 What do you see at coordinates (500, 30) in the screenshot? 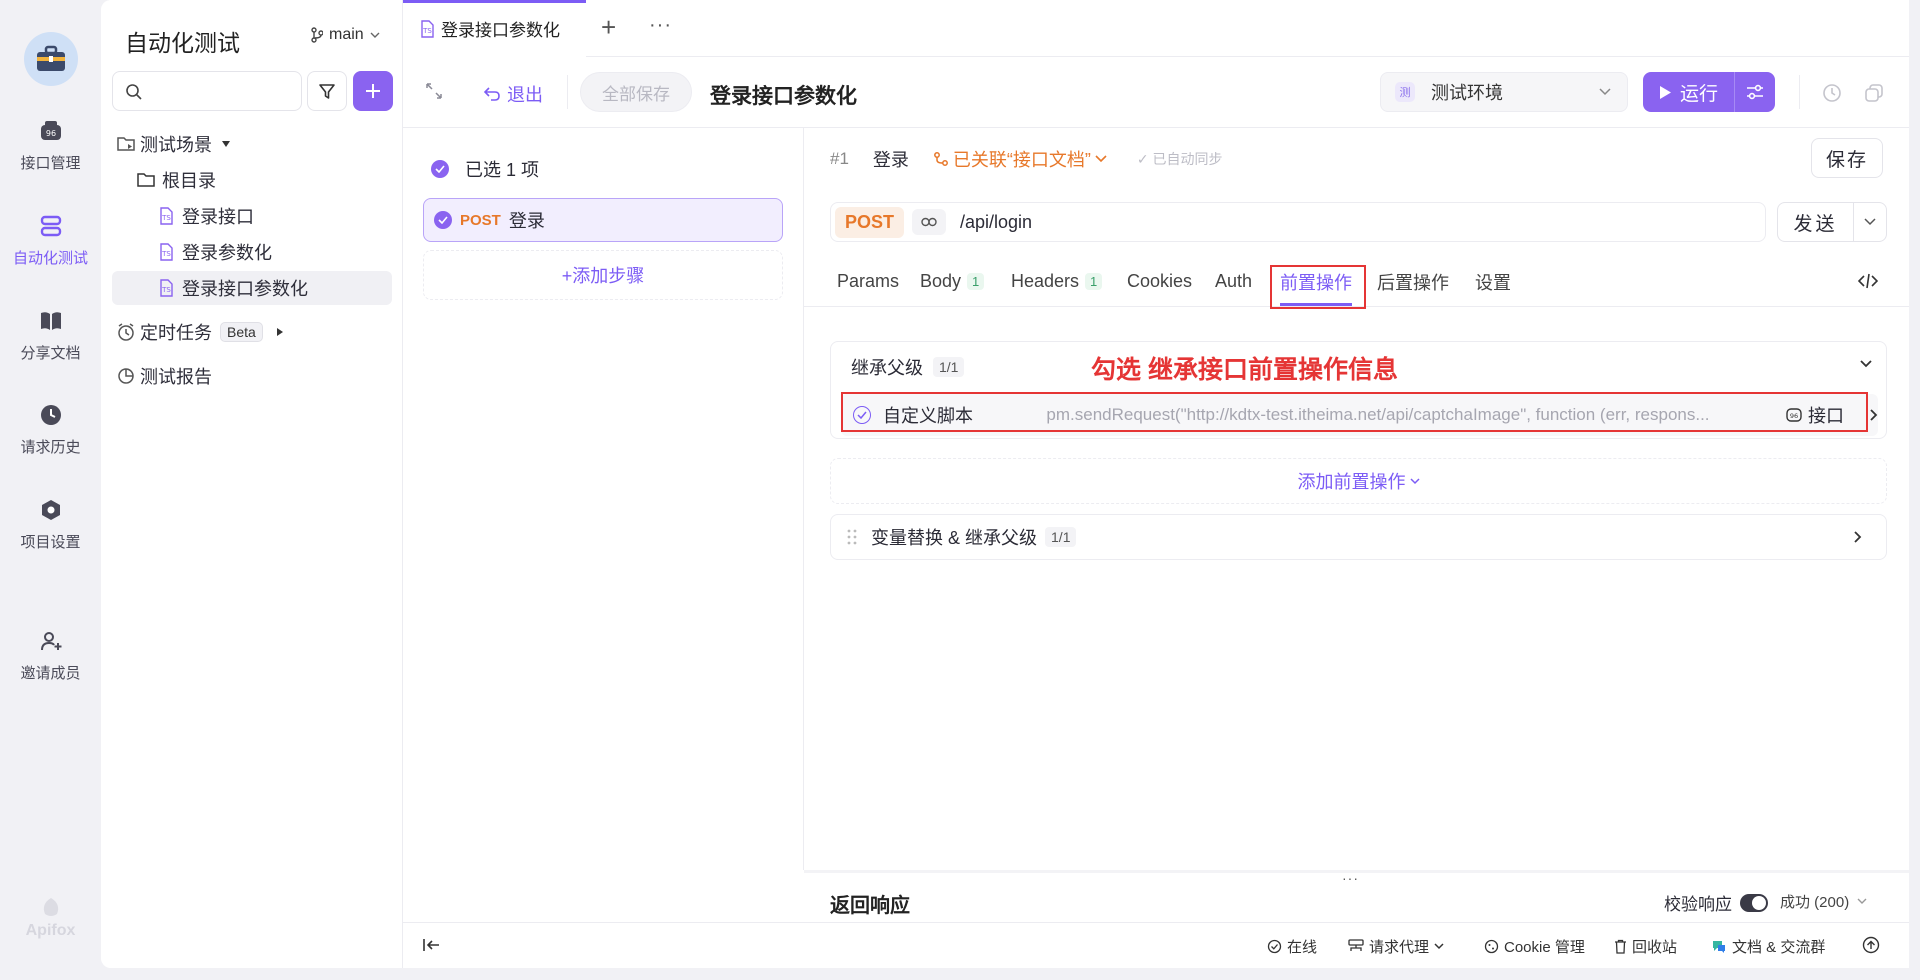
I see `tab-label: 登录接口参数化` at bounding box center [500, 30].